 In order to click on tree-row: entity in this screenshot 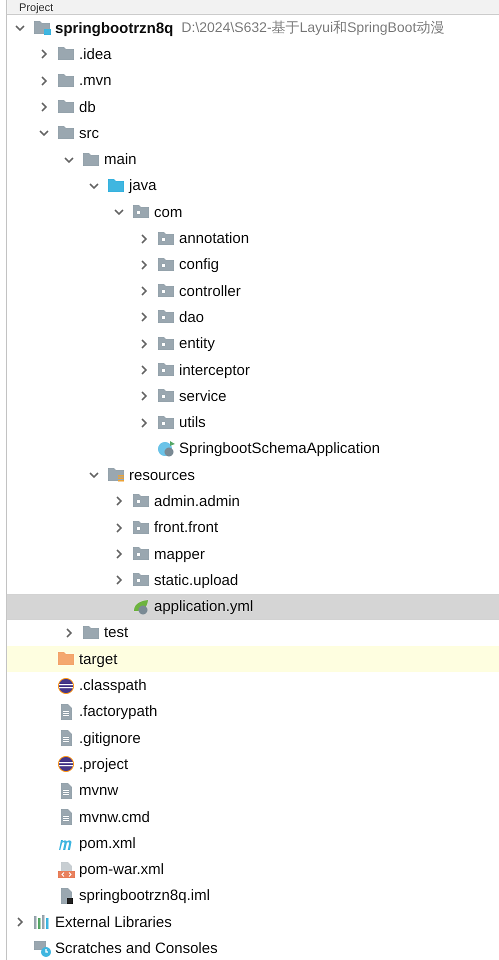, I will do `click(253, 343)`.